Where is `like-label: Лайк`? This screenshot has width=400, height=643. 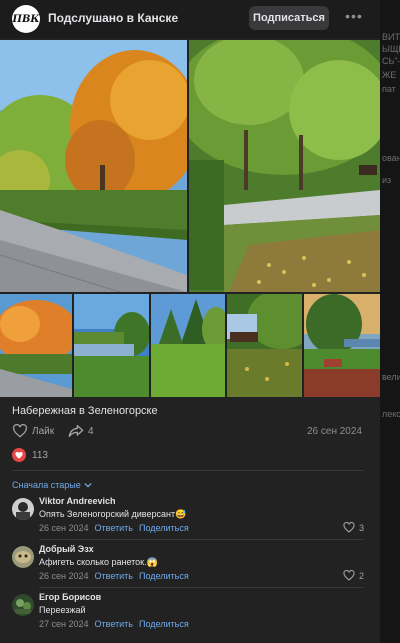
like-label: Лайк is located at coordinates (43, 431).